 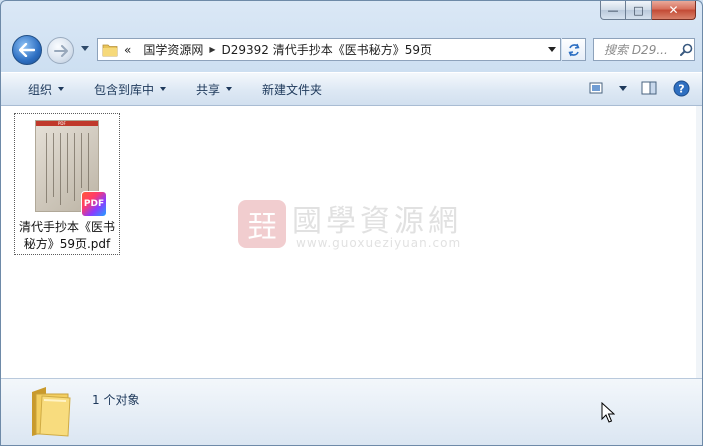 I want to click on view-icon, so click(x=596, y=88).